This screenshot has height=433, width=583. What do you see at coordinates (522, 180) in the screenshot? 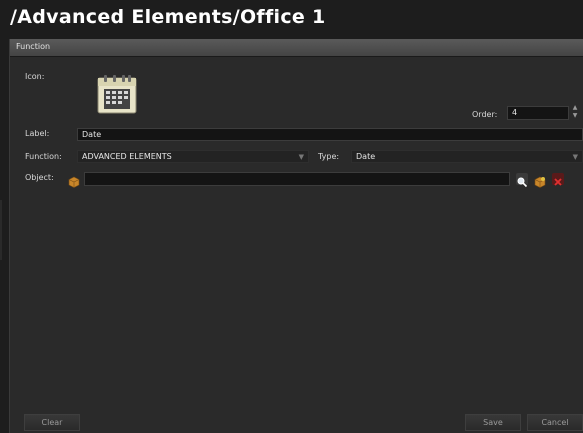
I see `search-icon` at bounding box center [522, 180].